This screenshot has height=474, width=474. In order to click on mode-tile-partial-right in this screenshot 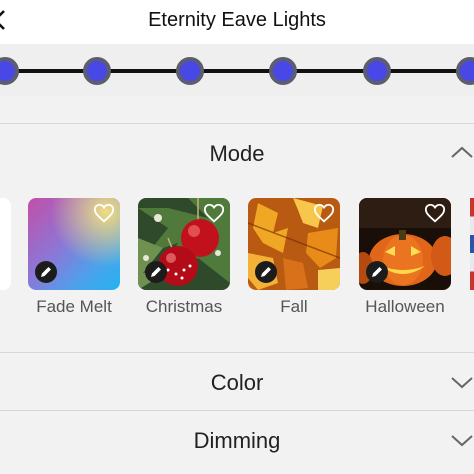, I will do `click(472, 244)`.